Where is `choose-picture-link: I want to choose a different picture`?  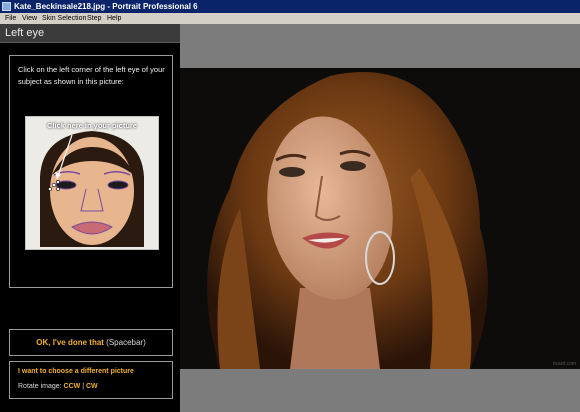 choose-picture-link: I want to choose a different picture is located at coordinates (76, 371).